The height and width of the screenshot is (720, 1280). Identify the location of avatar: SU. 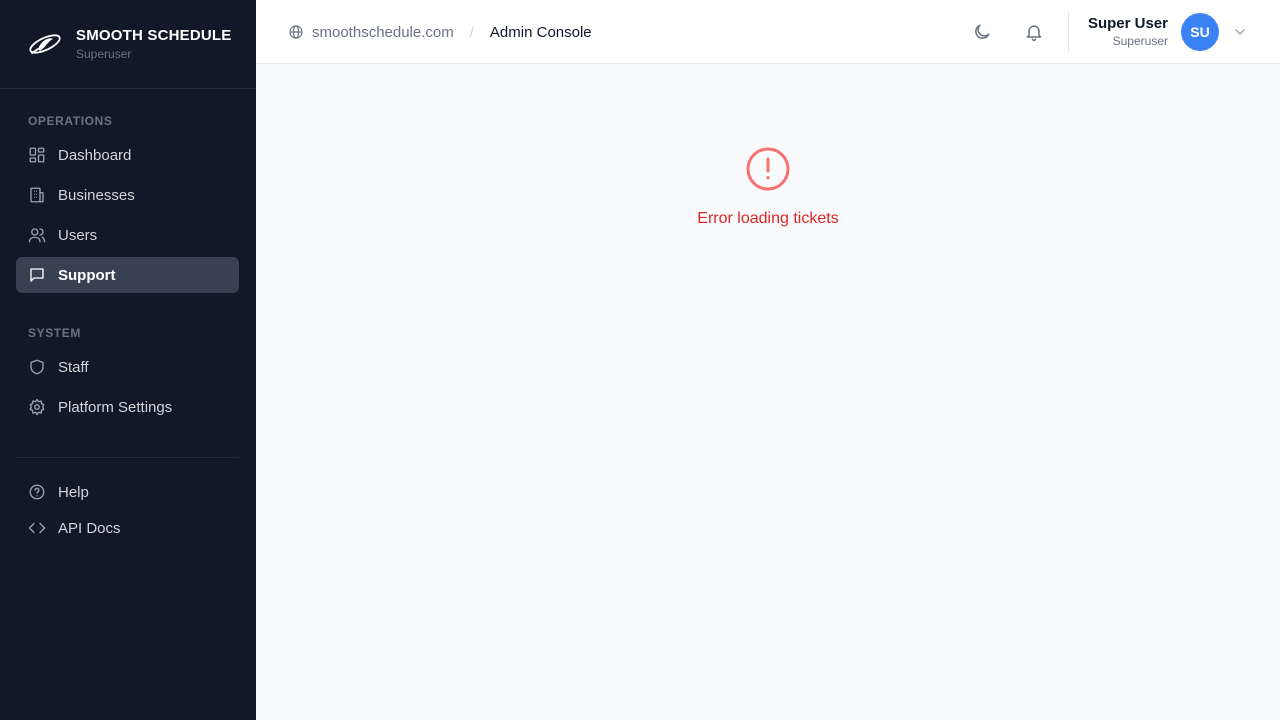
(1200, 32).